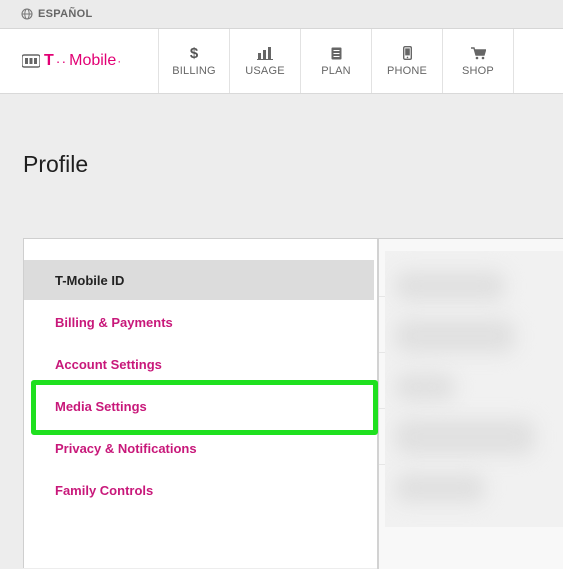 This screenshot has height=569, width=563. I want to click on sidebar-item-privacy-notifications: Privacy & Notifications, so click(199, 448).